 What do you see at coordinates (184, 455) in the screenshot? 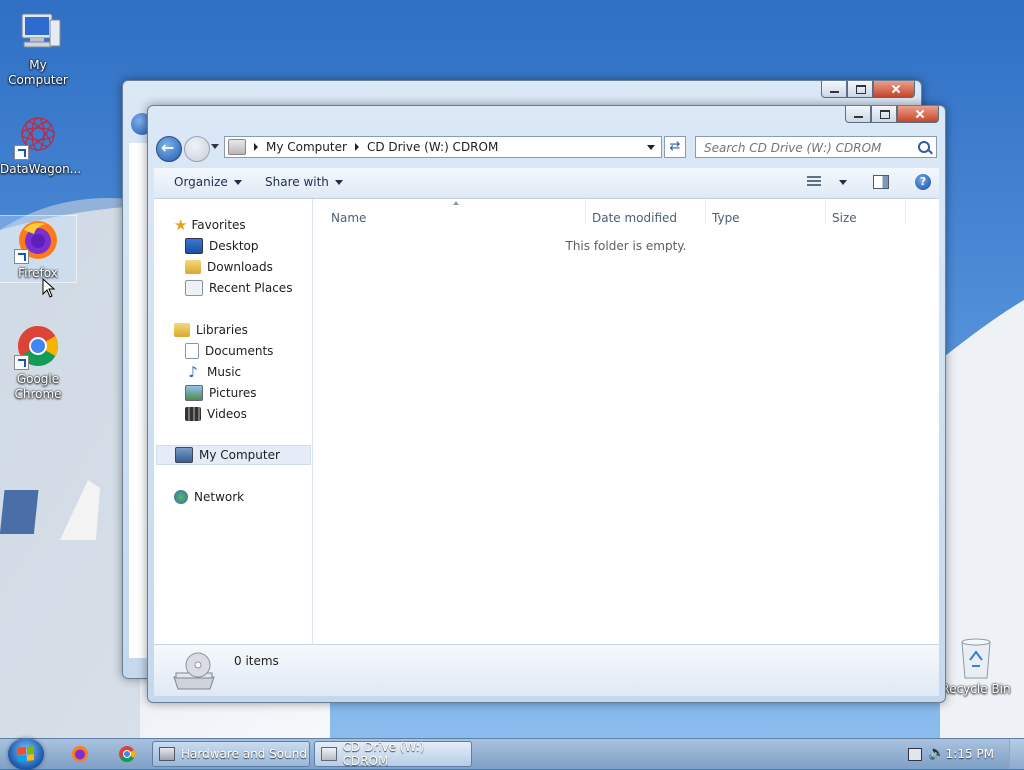
I see `computer-icon` at bounding box center [184, 455].